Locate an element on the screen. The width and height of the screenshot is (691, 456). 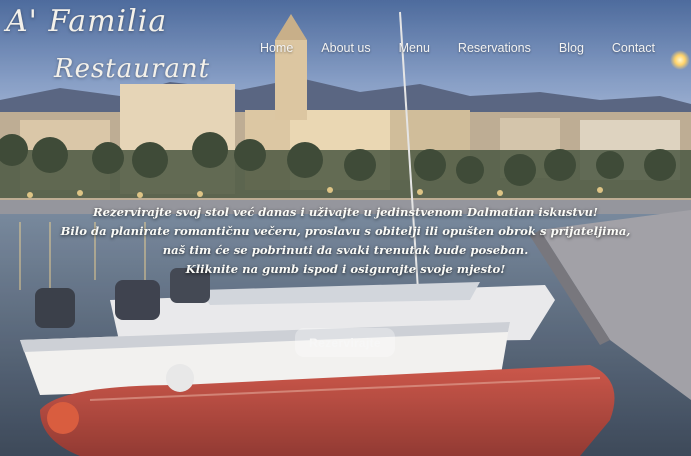
logo-subtitle: Restaurant is located at coordinates (132, 69).